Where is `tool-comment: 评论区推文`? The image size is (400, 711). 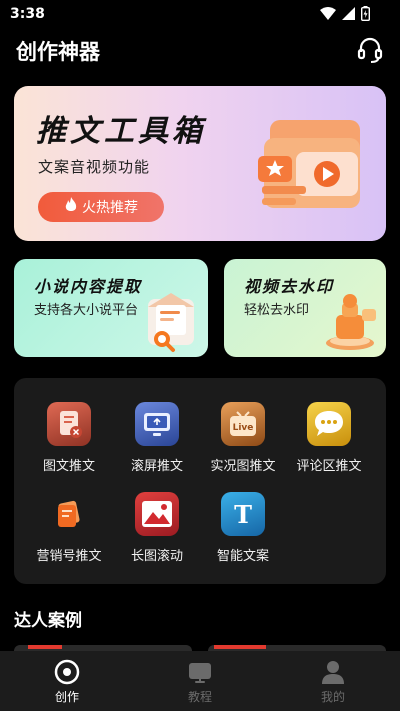
tool-comment: 评论区推文 is located at coordinates (329, 442).